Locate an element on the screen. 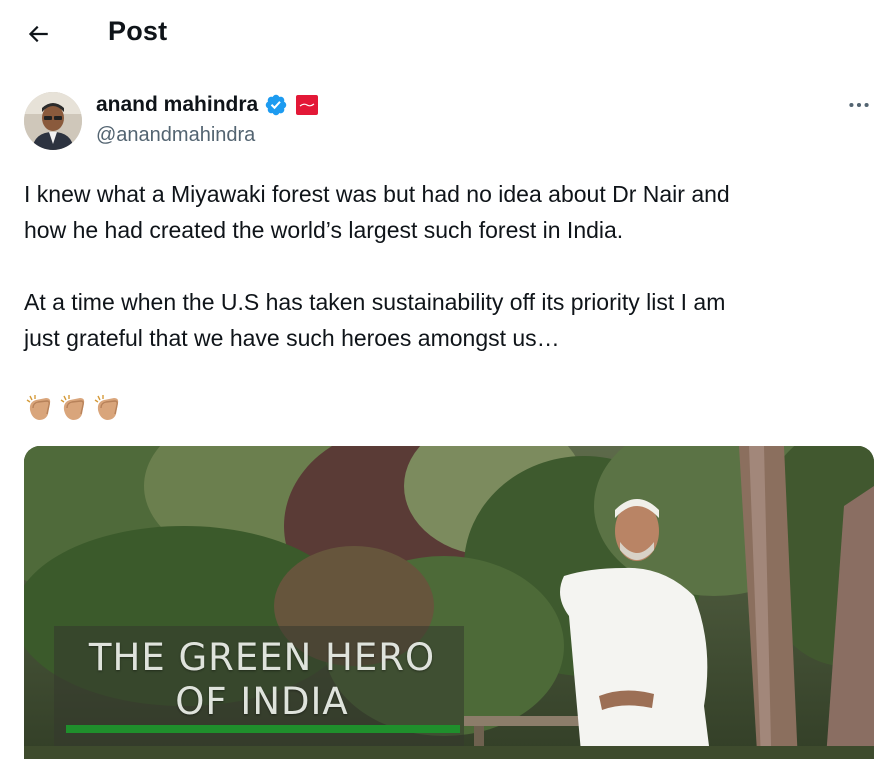 This screenshot has height=759, width=896. author-name-row: anand mahindra is located at coordinates (207, 105).